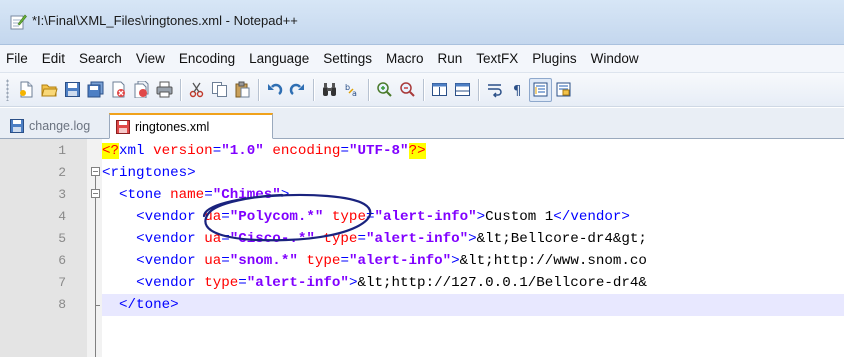 The width and height of the screenshot is (844, 357). I want to click on tab-ringtones-xml: ringtones.xml, so click(191, 126).